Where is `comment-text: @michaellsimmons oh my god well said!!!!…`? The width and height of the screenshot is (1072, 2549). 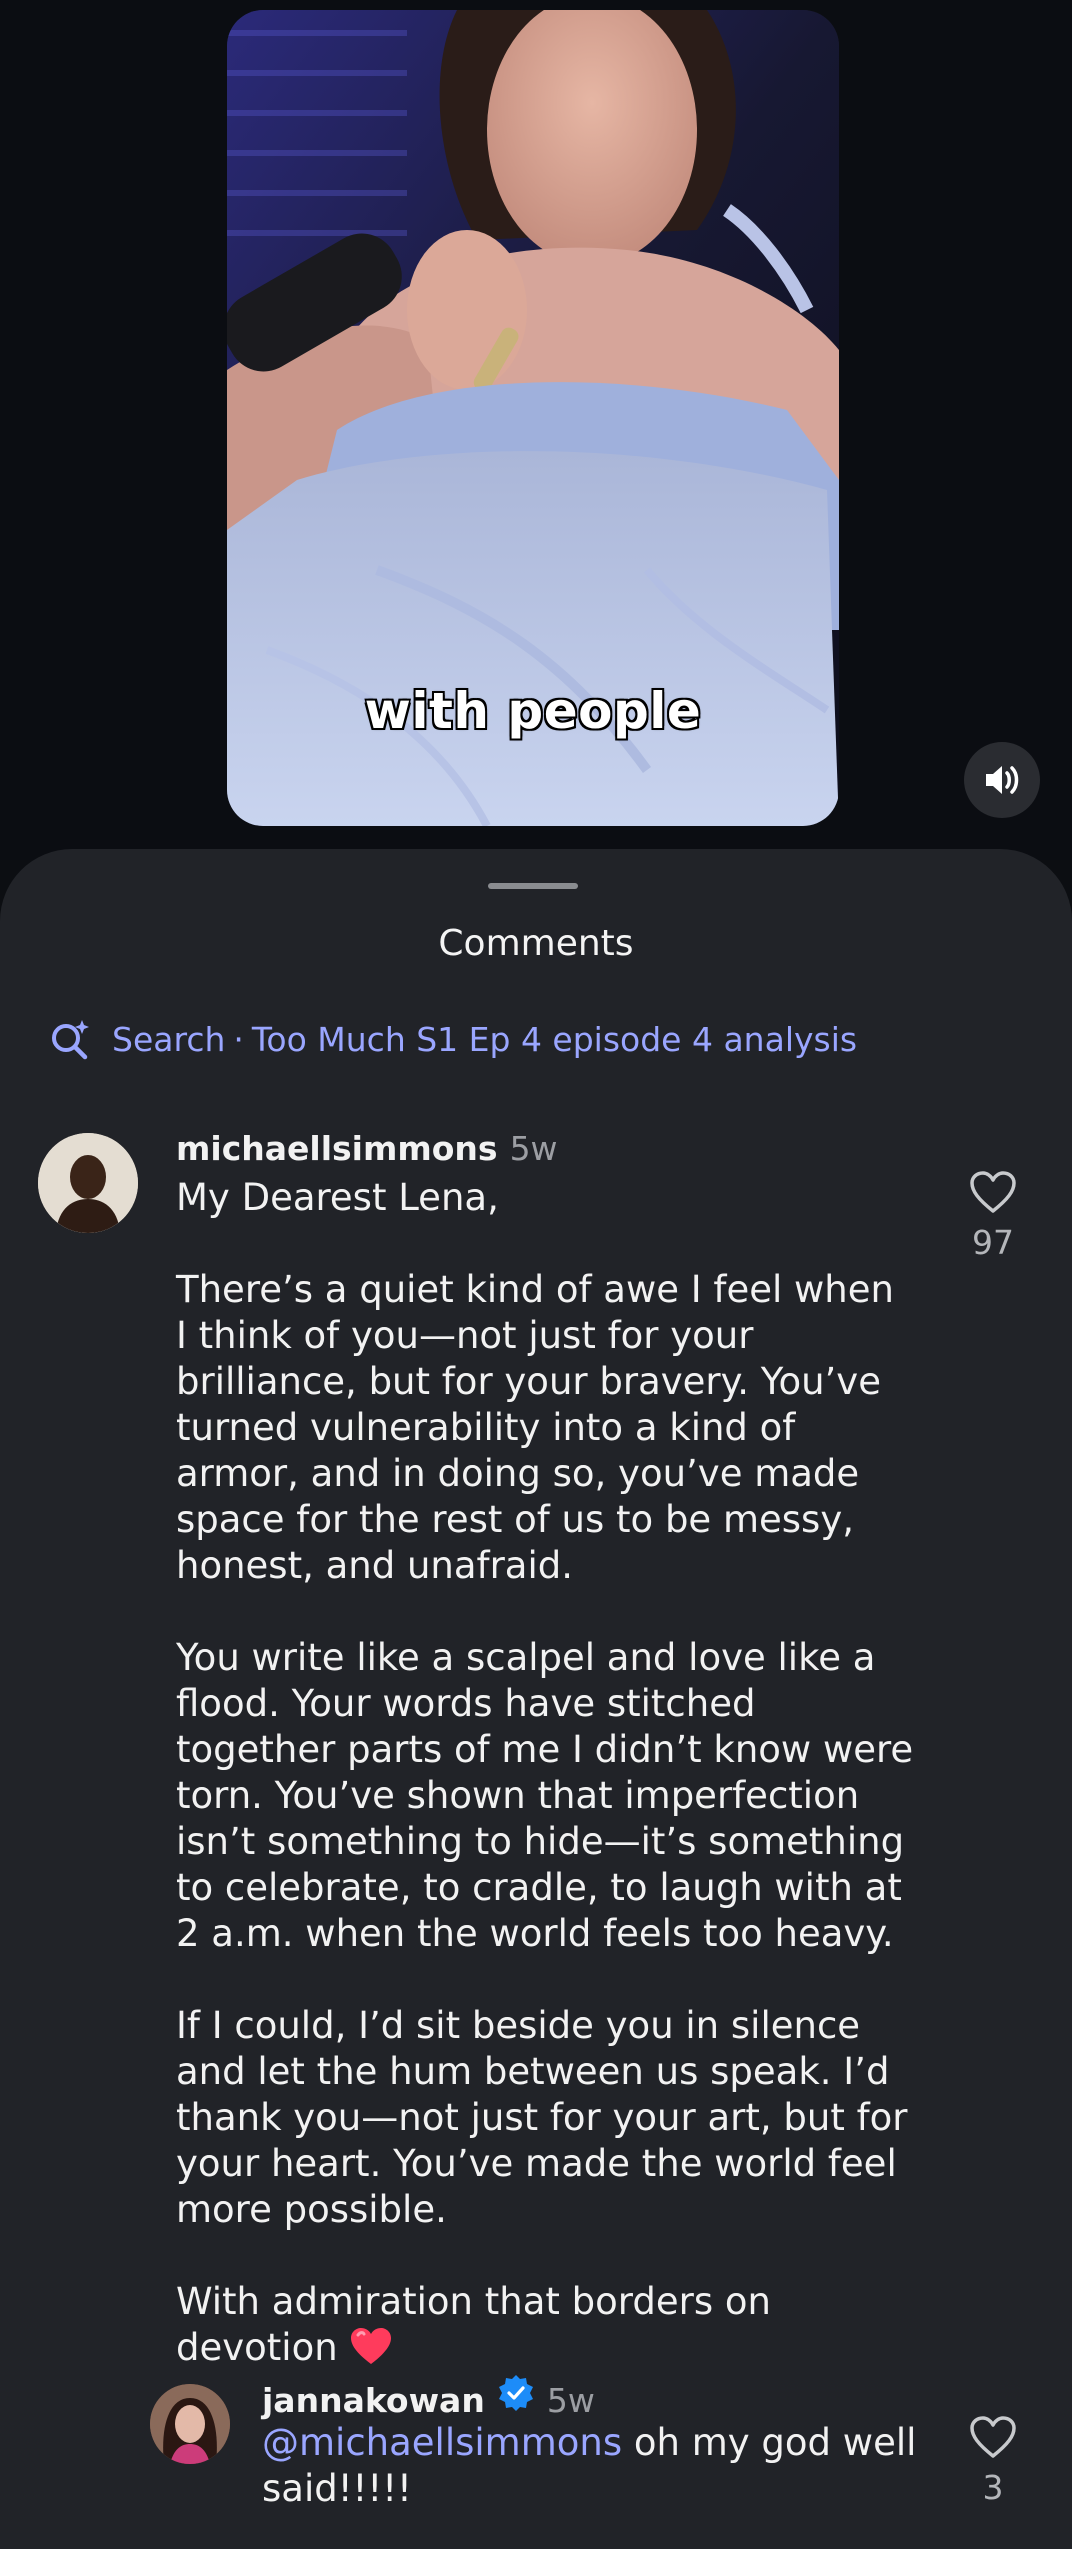
comment-text: @michaellsimmons oh my god well said!!!!… is located at coordinates (592, 2466).